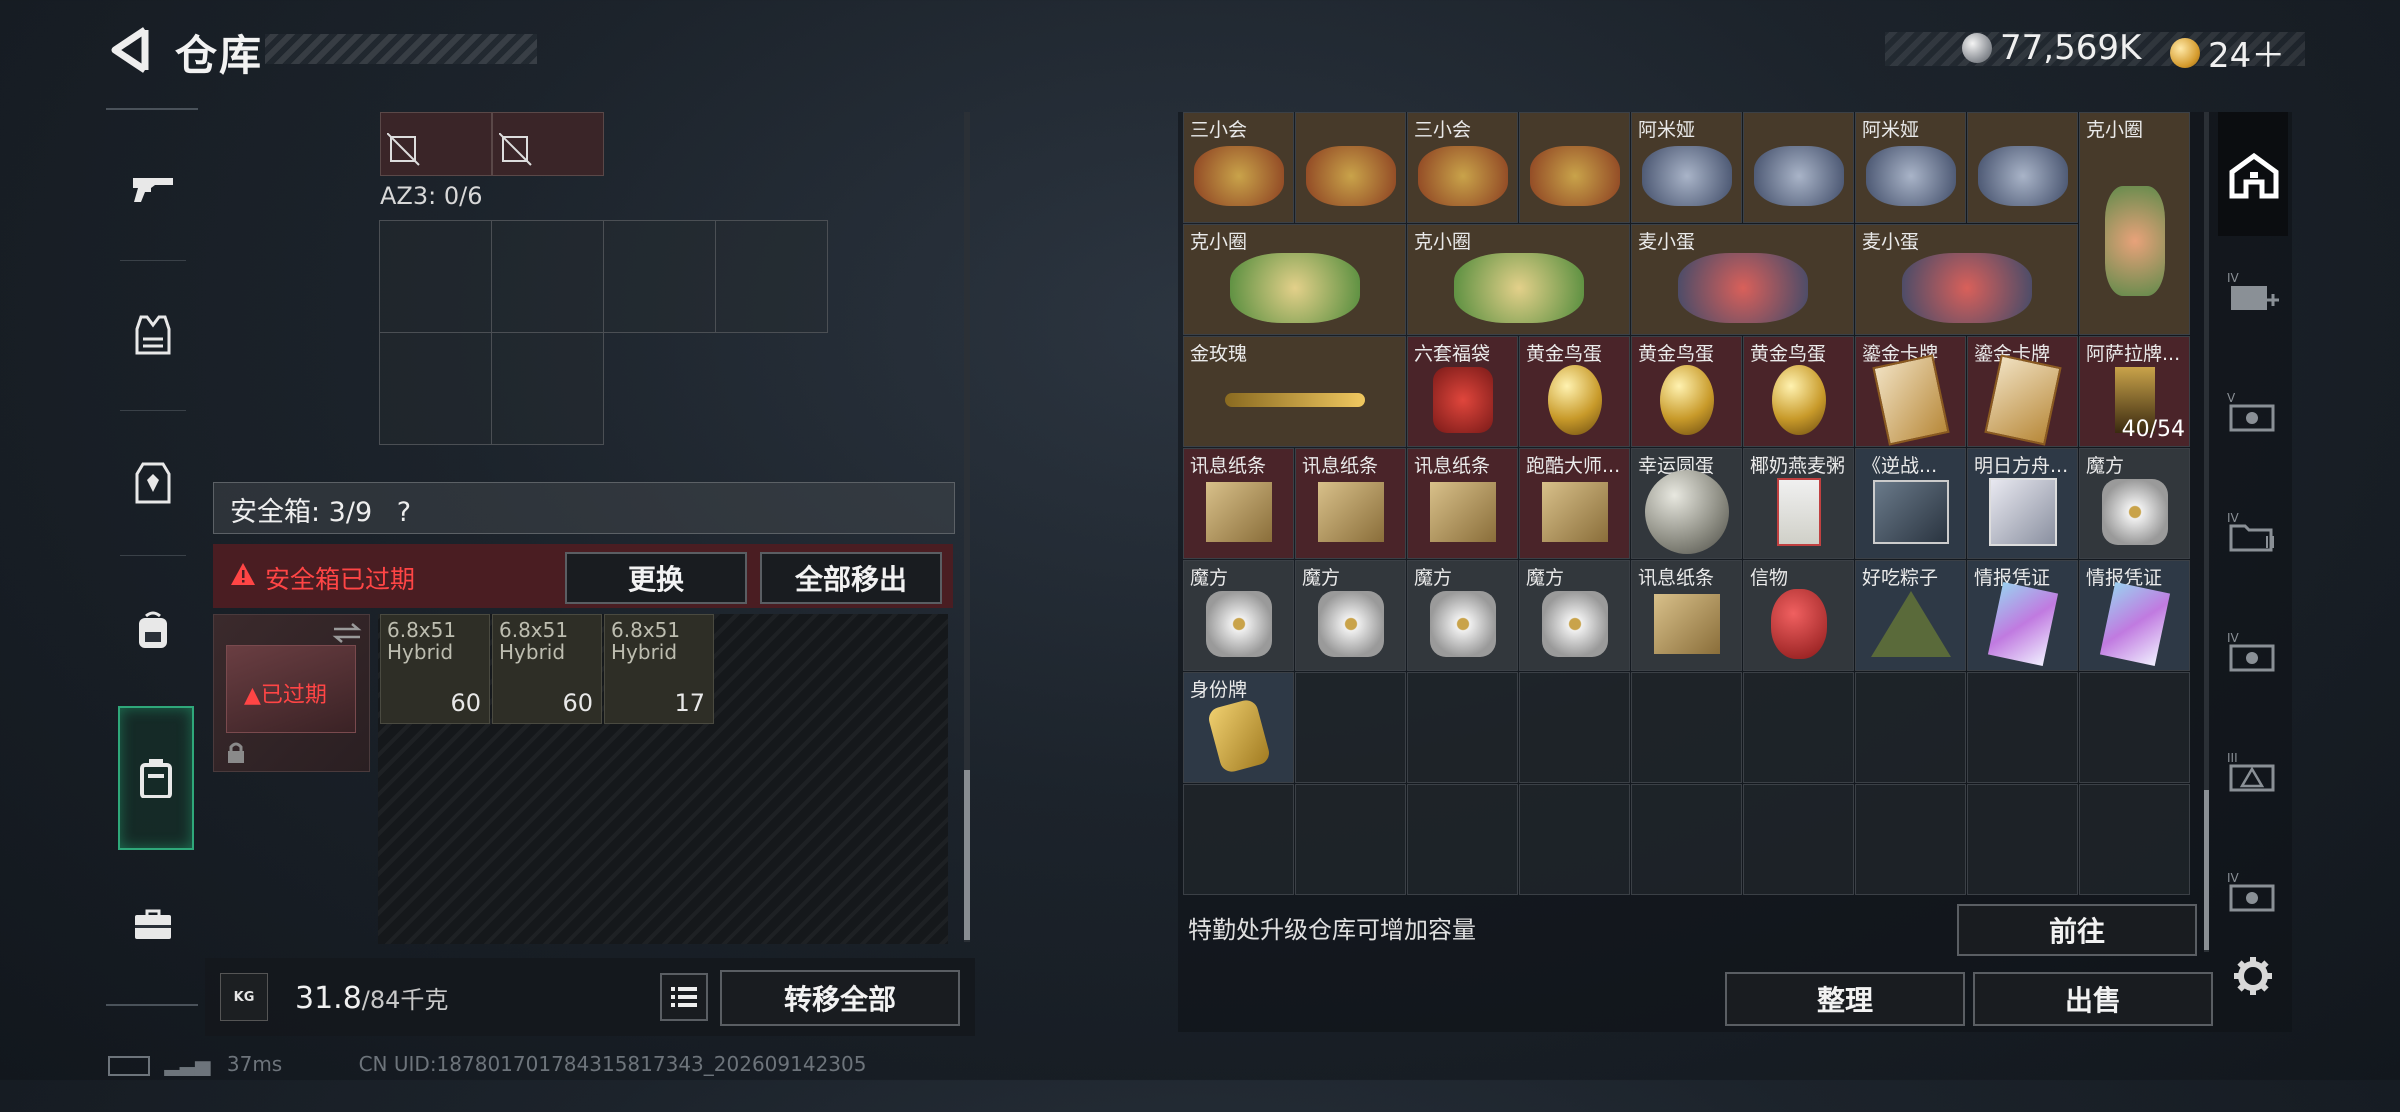  I want to click on inventory-item: 椰奶燕麦粥, so click(1798, 503).